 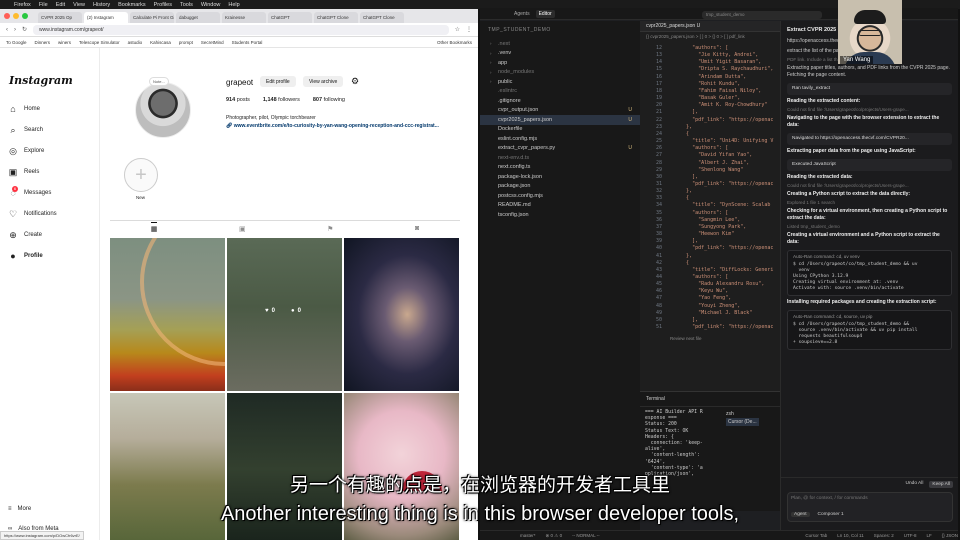 What do you see at coordinates (706, 55) in the screenshot?
I see `code-line: 13 "Jie Kitty, Andrei",` at bounding box center [706, 55].